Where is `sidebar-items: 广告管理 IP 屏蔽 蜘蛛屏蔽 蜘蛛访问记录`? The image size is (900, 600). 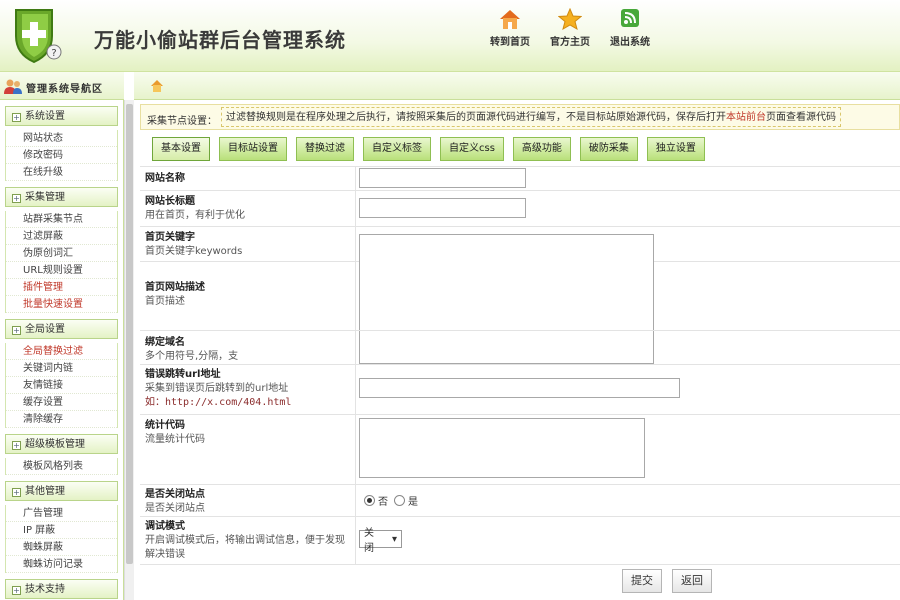
sidebar-items: 广告管理 IP 屏蔽 蜘蛛屏蔽 蜘蛛访问记录 is located at coordinates (61, 539).